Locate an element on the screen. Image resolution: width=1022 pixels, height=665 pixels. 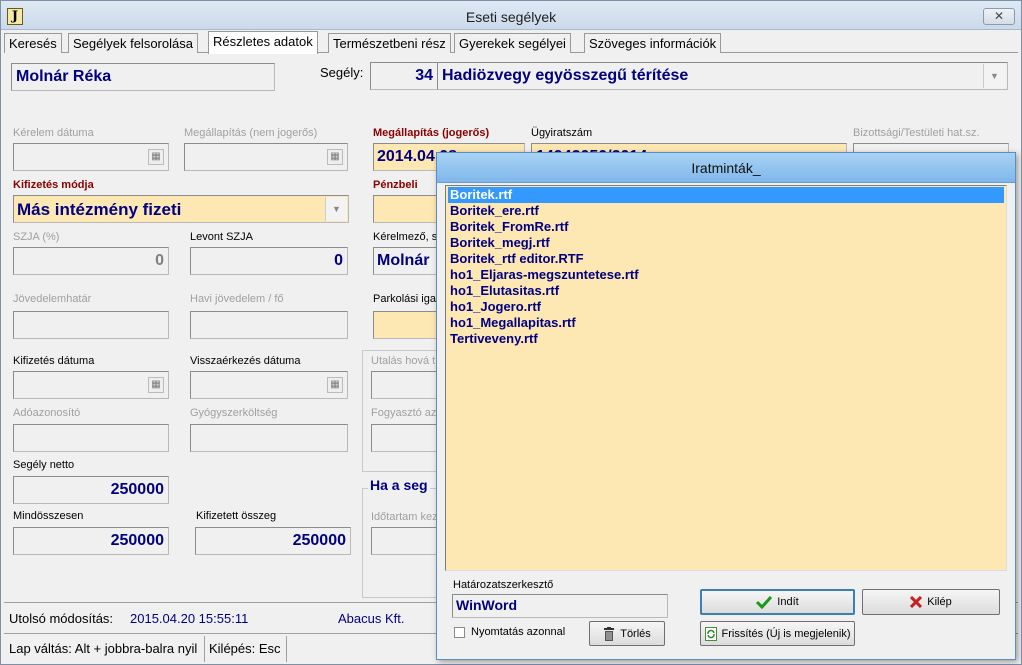
levont-szja-label: Levont SZJA is located at coordinates (221, 237).